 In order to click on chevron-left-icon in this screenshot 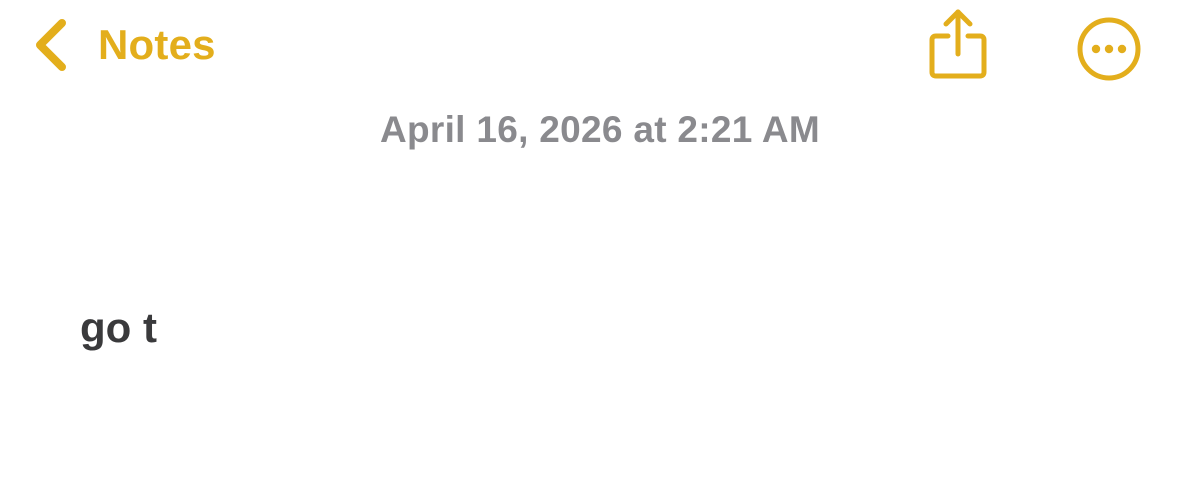, I will do `click(51, 45)`.